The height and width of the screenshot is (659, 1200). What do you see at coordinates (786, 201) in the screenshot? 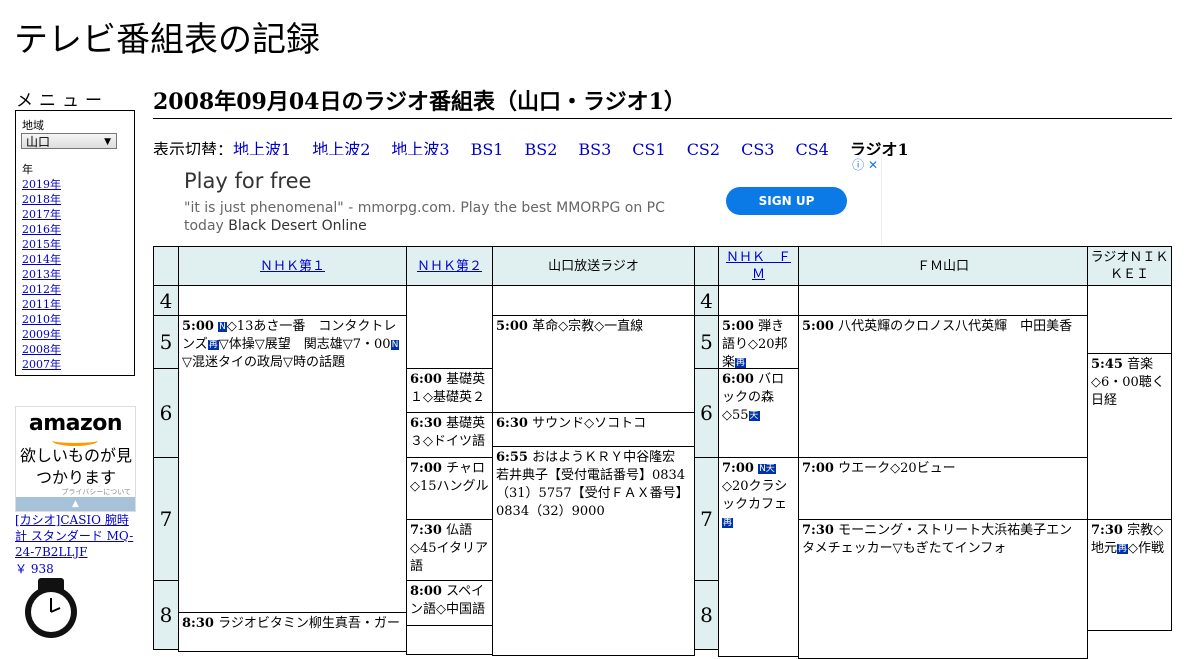
I see `ad-signup-button: SIGN UP` at bounding box center [786, 201].